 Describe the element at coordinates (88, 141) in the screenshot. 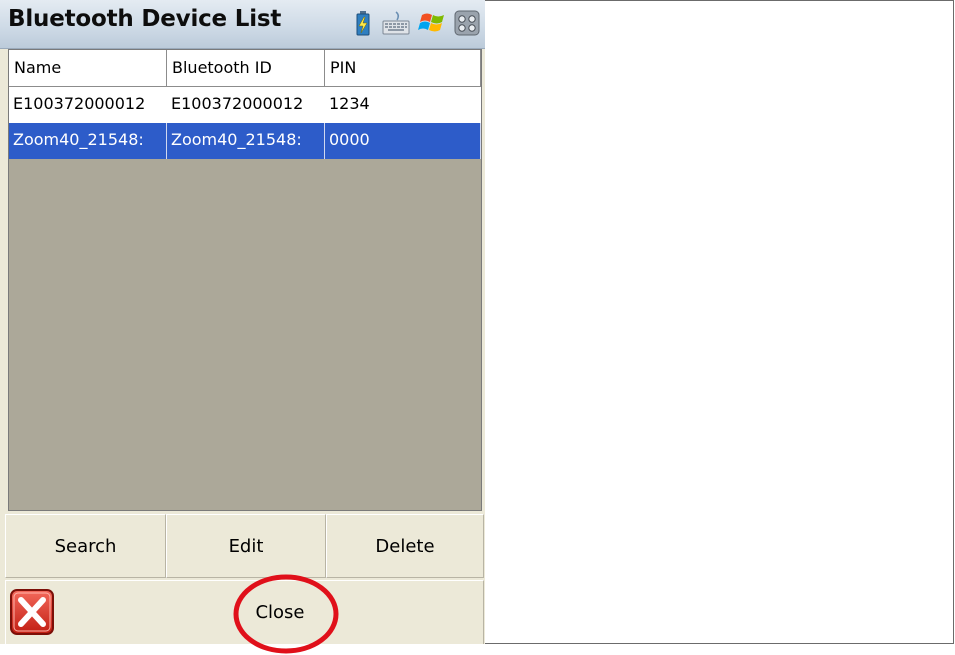

I see `cell-name: Zoom40_21548:` at that location.